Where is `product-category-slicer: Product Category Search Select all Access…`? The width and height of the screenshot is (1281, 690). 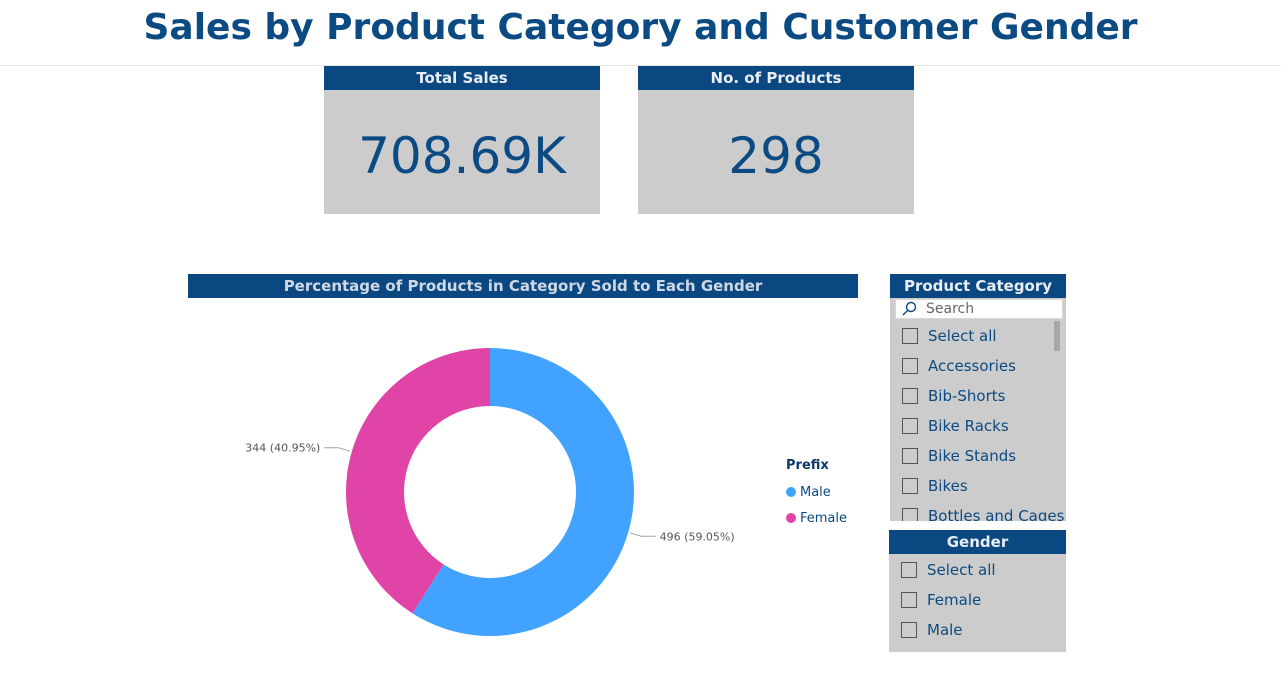 product-category-slicer: Product Category Search Select all Access… is located at coordinates (978, 397).